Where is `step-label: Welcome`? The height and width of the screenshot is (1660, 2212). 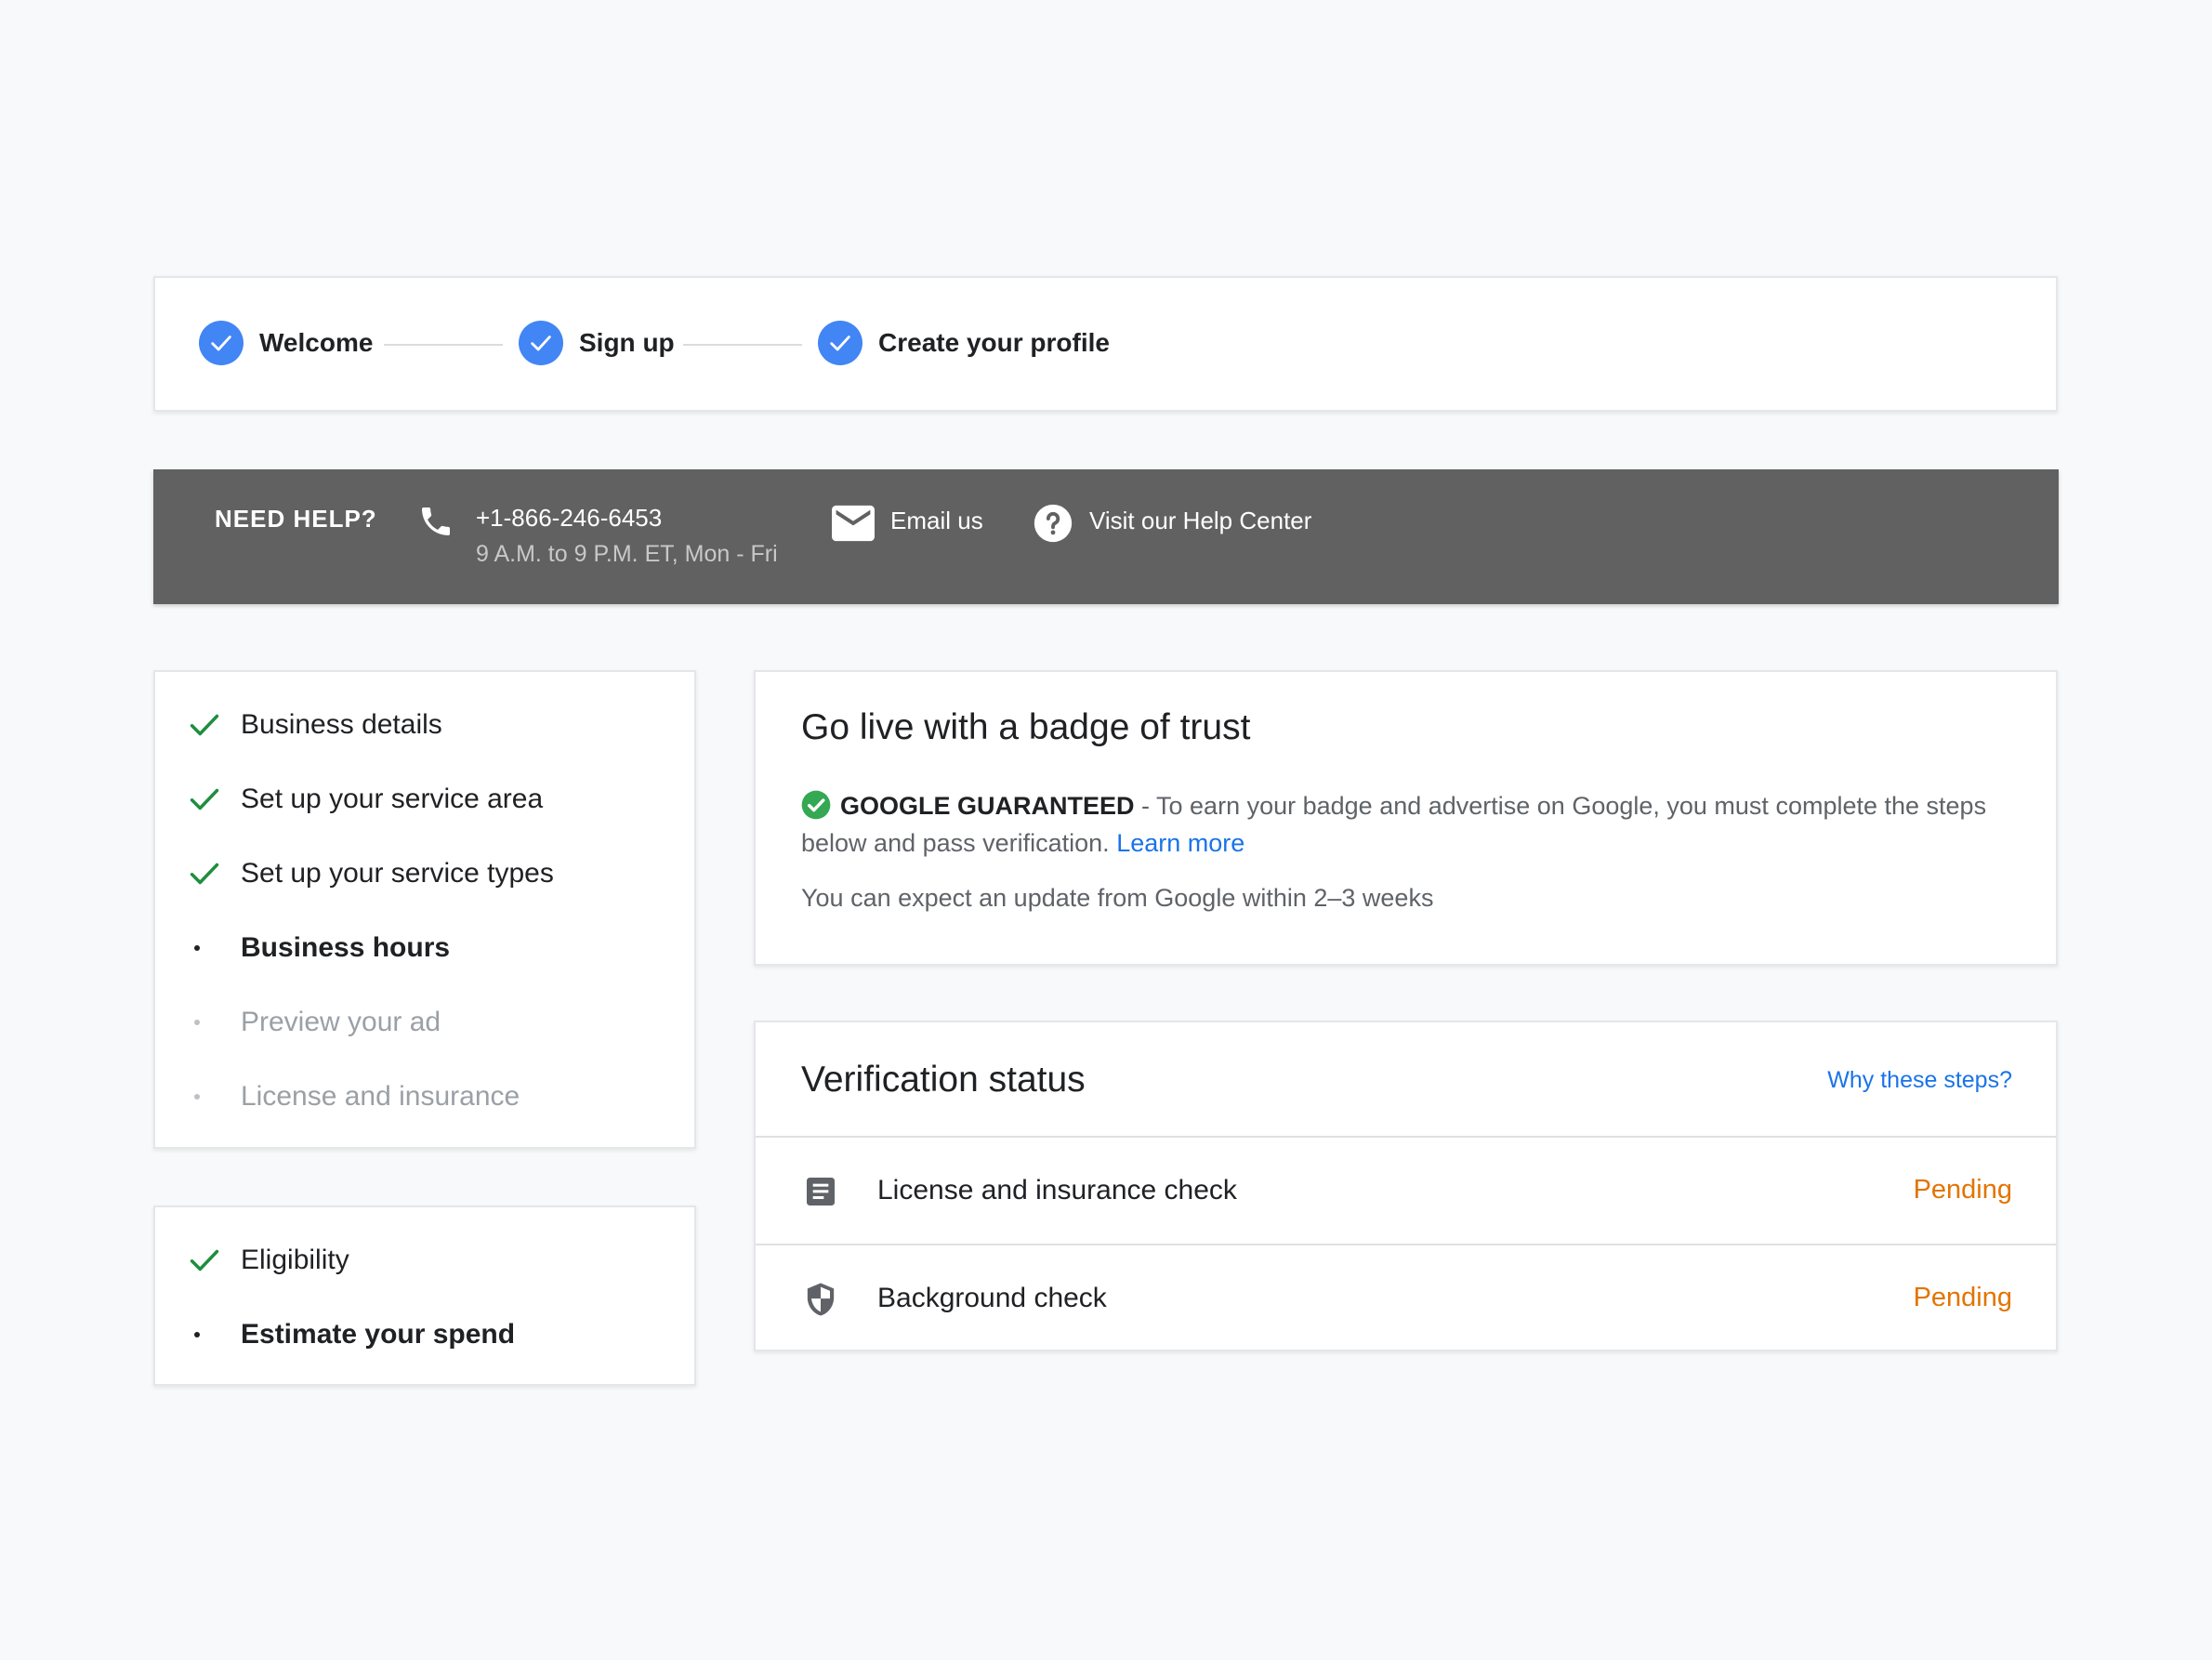 step-label: Welcome is located at coordinates (316, 342).